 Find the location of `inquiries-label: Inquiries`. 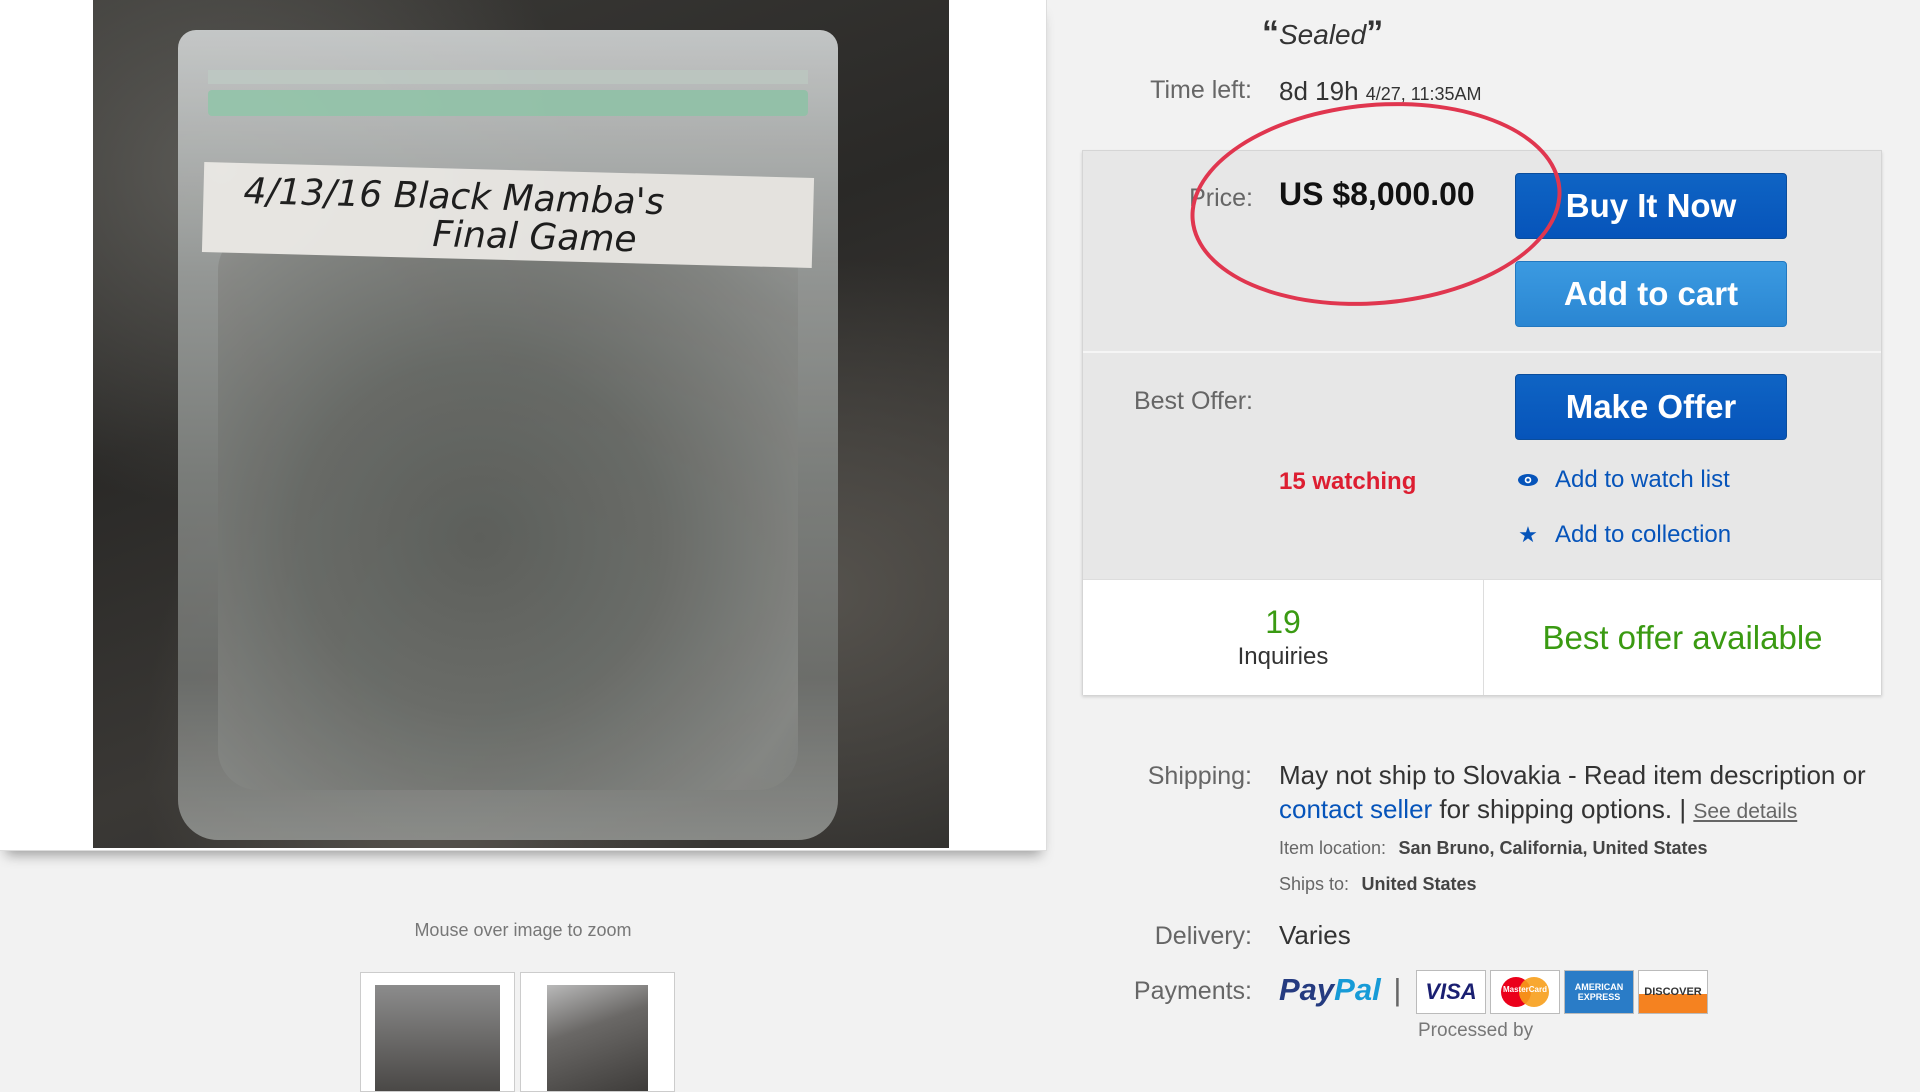

inquiries-label: Inquiries is located at coordinates (1283, 656).